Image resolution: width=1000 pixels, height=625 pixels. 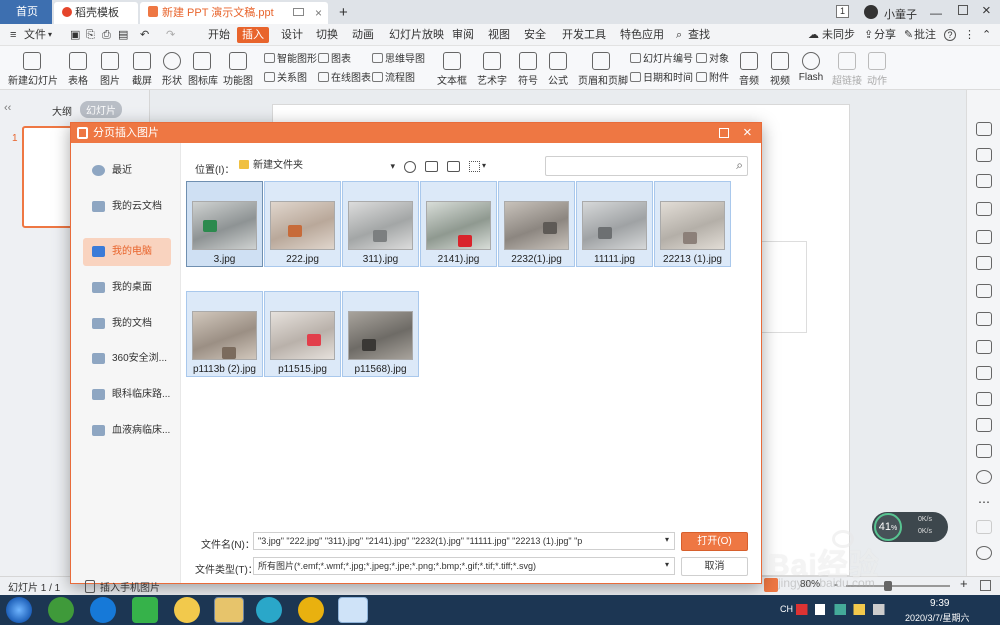 What do you see at coordinates (584, 35) in the screenshot?
I see `menu-developer: 开发工具` at bounding box center [584, 35].